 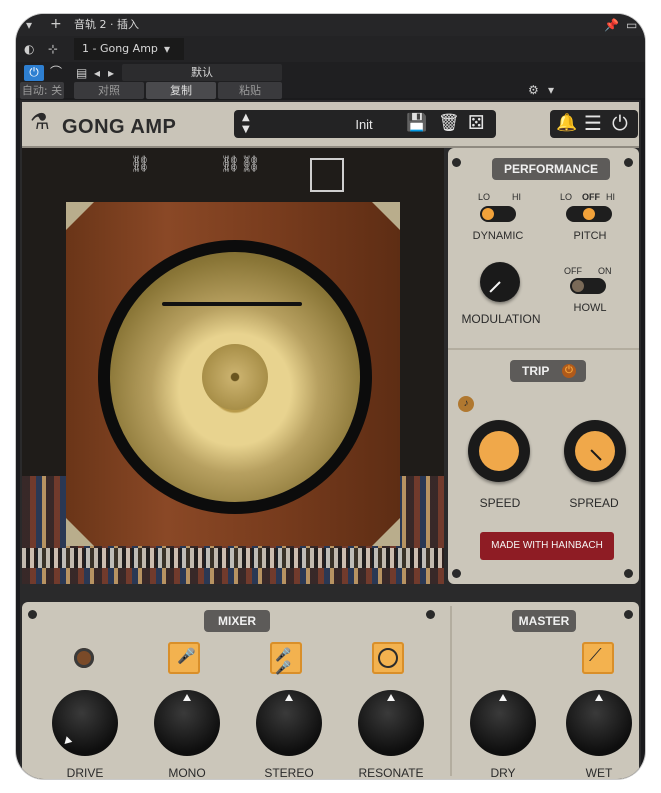 What do you see at coordinates (501, 319) in the screenshot?
I see `modulation-label: MODULATION` at bounding box center [501, 319].